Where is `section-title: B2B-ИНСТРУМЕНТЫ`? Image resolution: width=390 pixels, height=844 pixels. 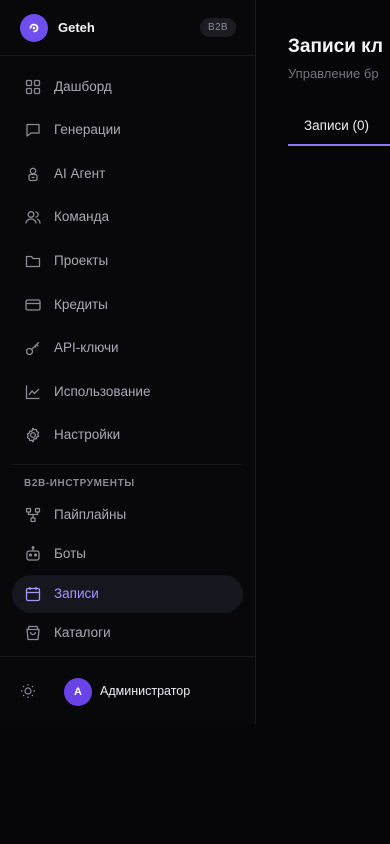 section-title: B2B-ИНСТРУМЕНТЫ is located at coordinates (79, 483).